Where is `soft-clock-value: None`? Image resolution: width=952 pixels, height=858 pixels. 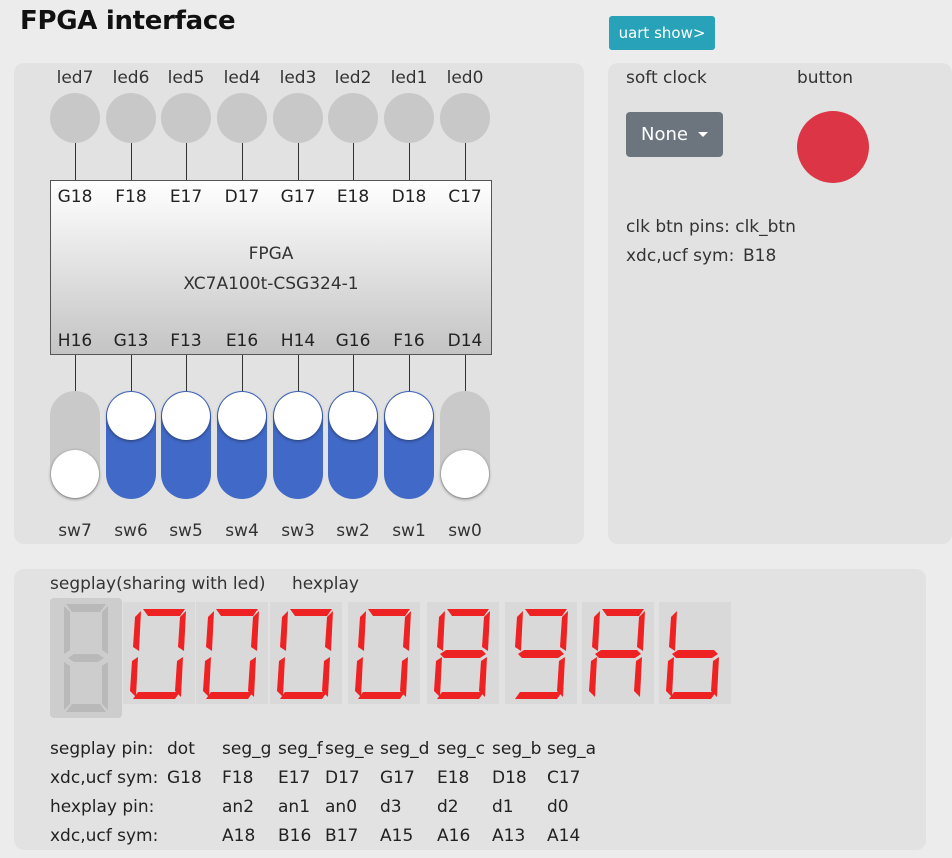
soft-clock-value: None is located at coordinates (664, 134).